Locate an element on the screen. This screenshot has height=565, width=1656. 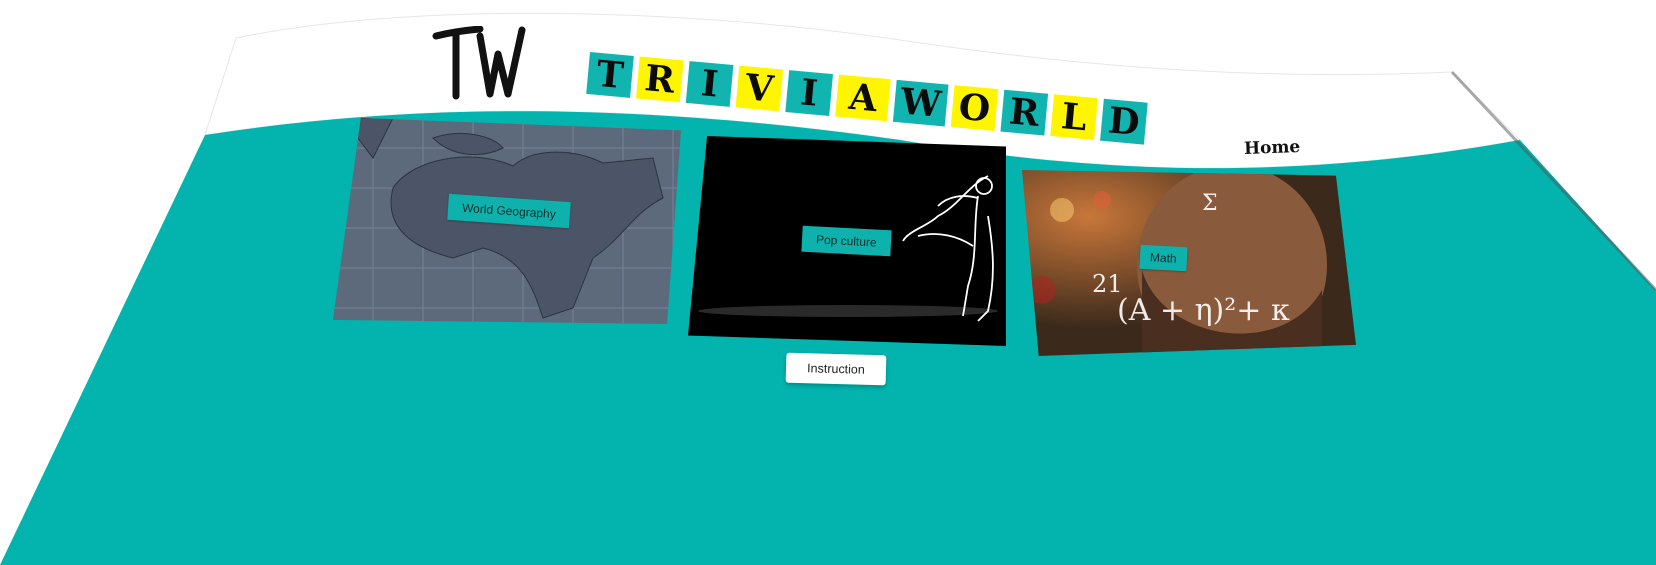
instruction-button: Instruction is located at coordinates (836, 369).